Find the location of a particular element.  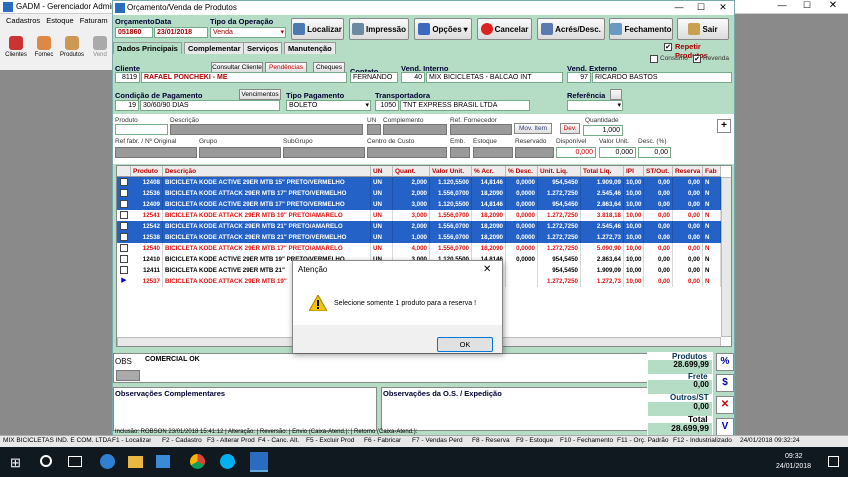

fkey-f8: F8 - Reserva is located at coordinates (491, 440).